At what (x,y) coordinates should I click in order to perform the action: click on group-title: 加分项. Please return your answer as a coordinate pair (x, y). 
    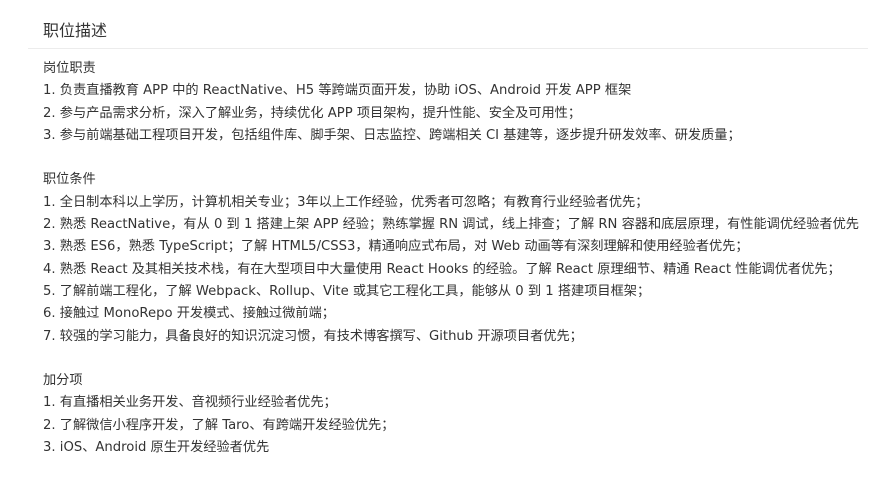
    Looking at the image, I should click on (63, 381).